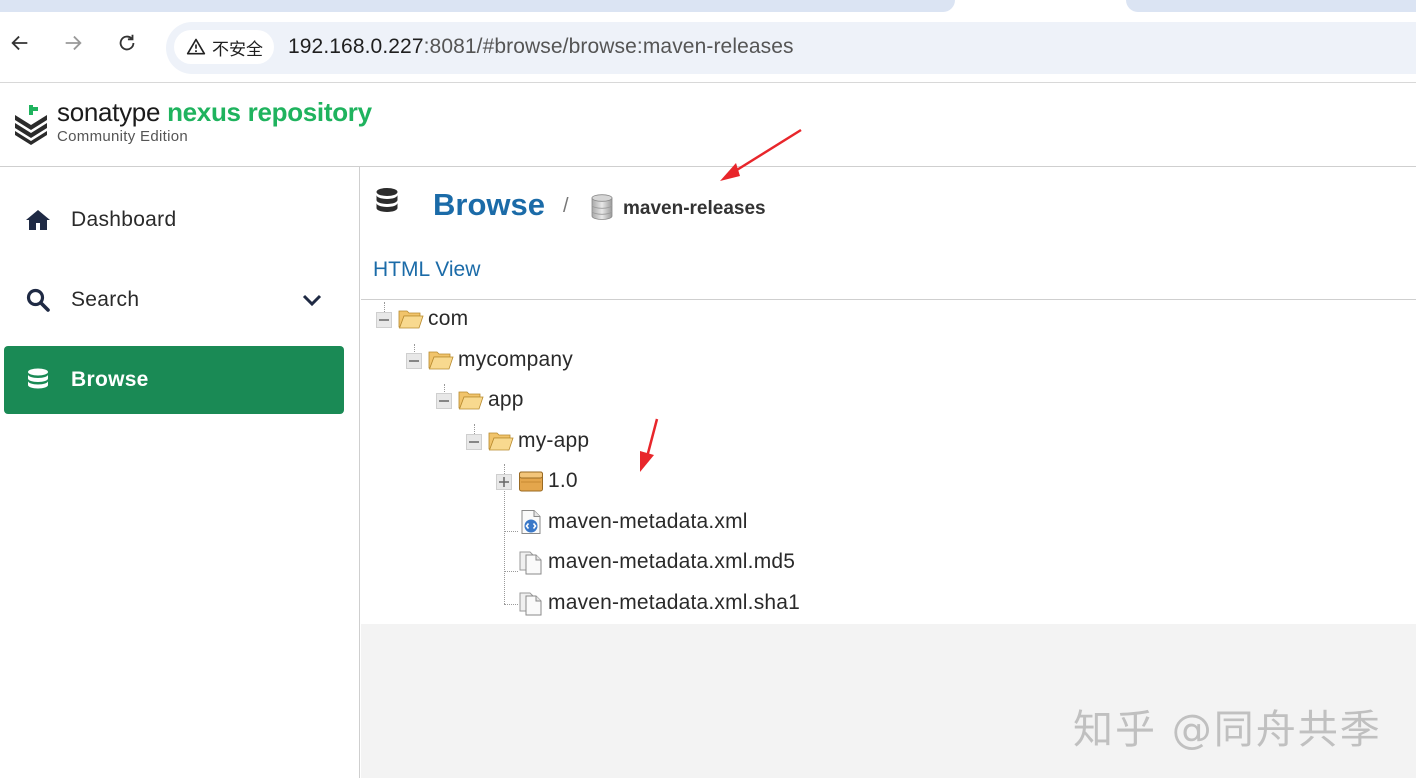 The image size is (1416, 778). I want to click on reload-button, so click(127, 43).